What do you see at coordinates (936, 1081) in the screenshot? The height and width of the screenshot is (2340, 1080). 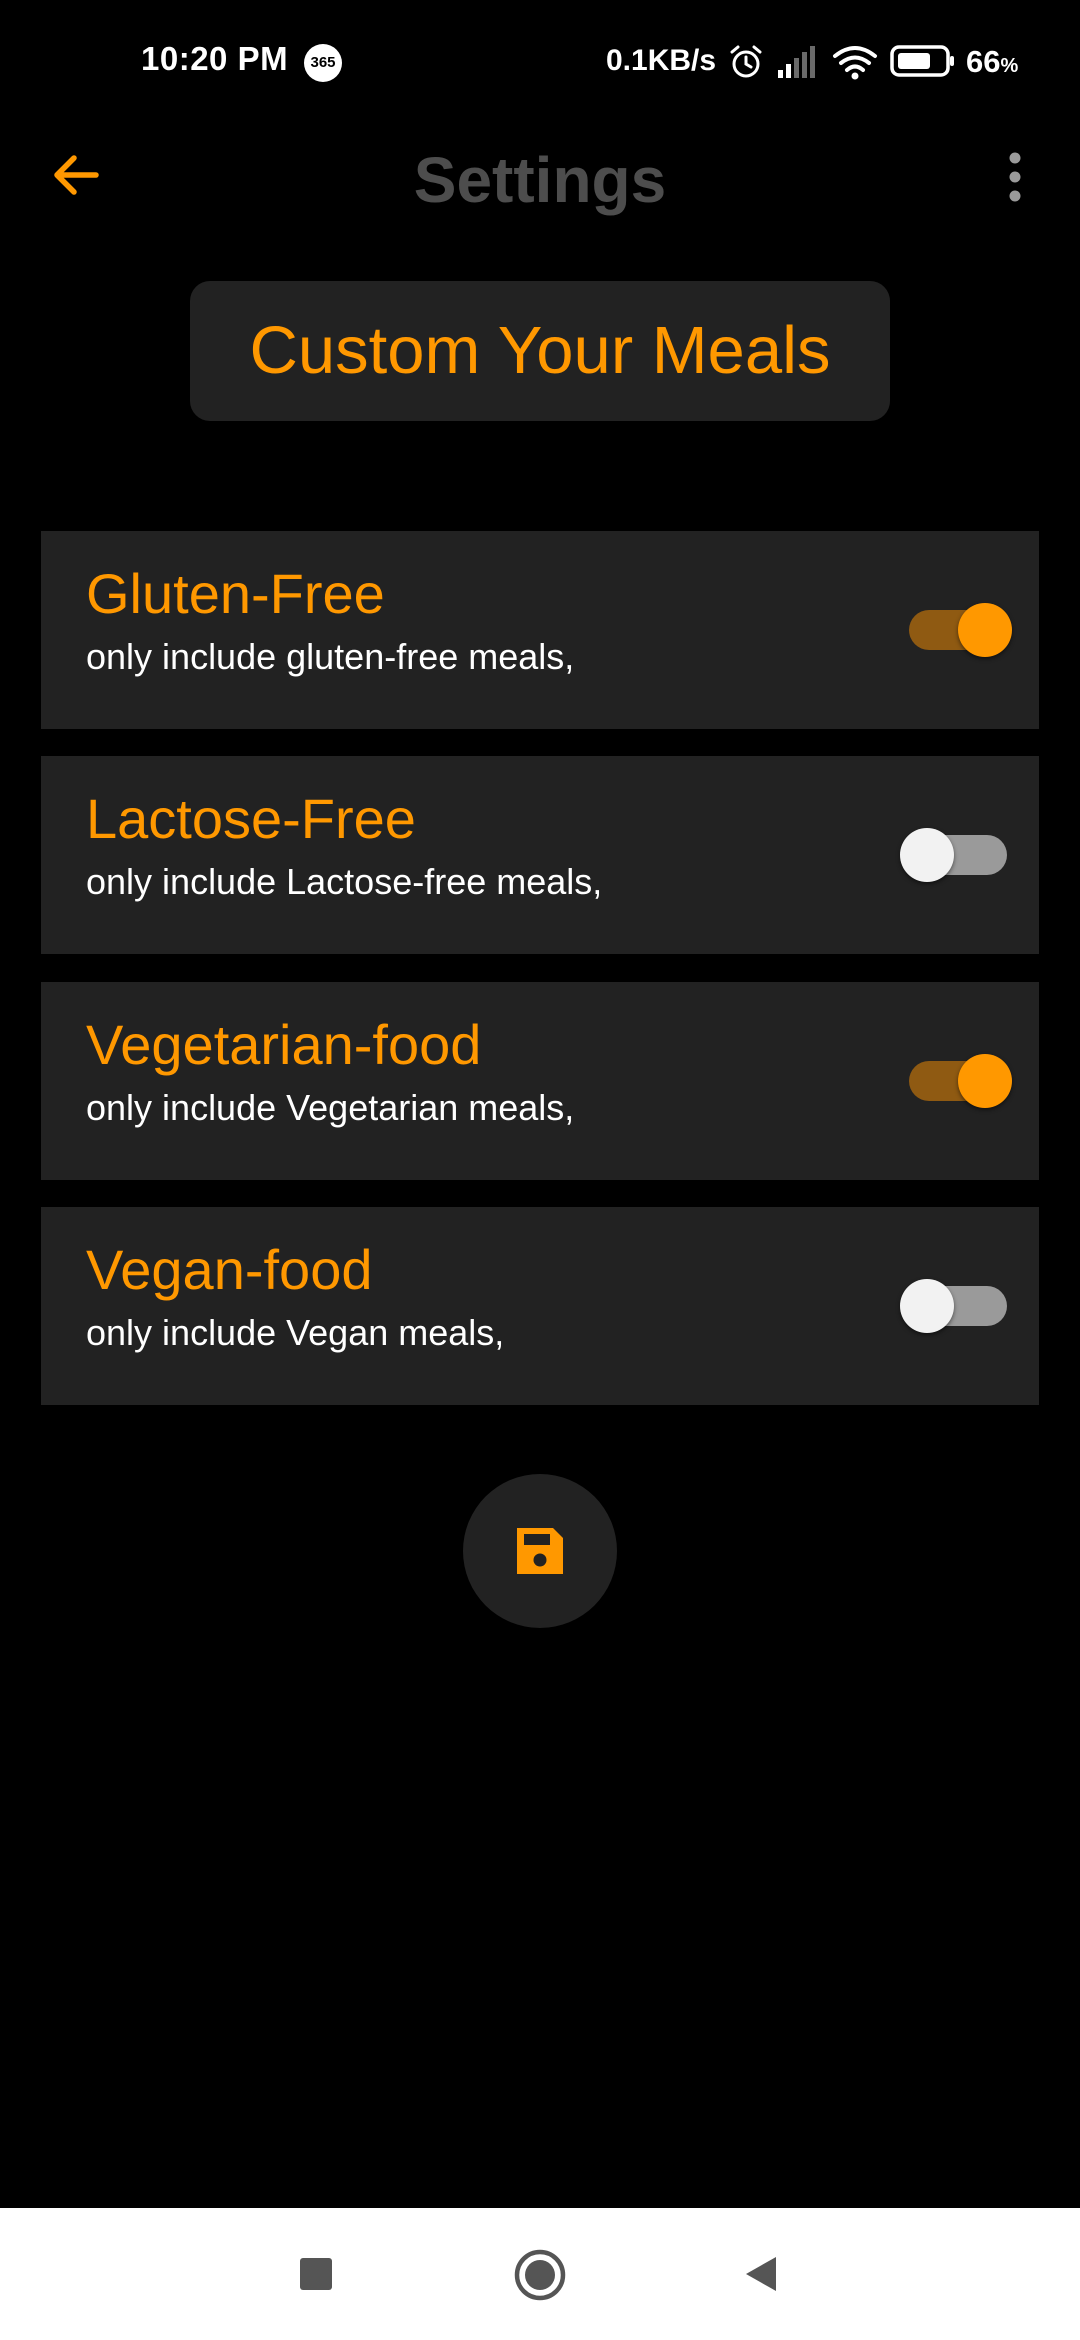 I see `vegetarian-food-toggle` at bounding box center [936, 1081].